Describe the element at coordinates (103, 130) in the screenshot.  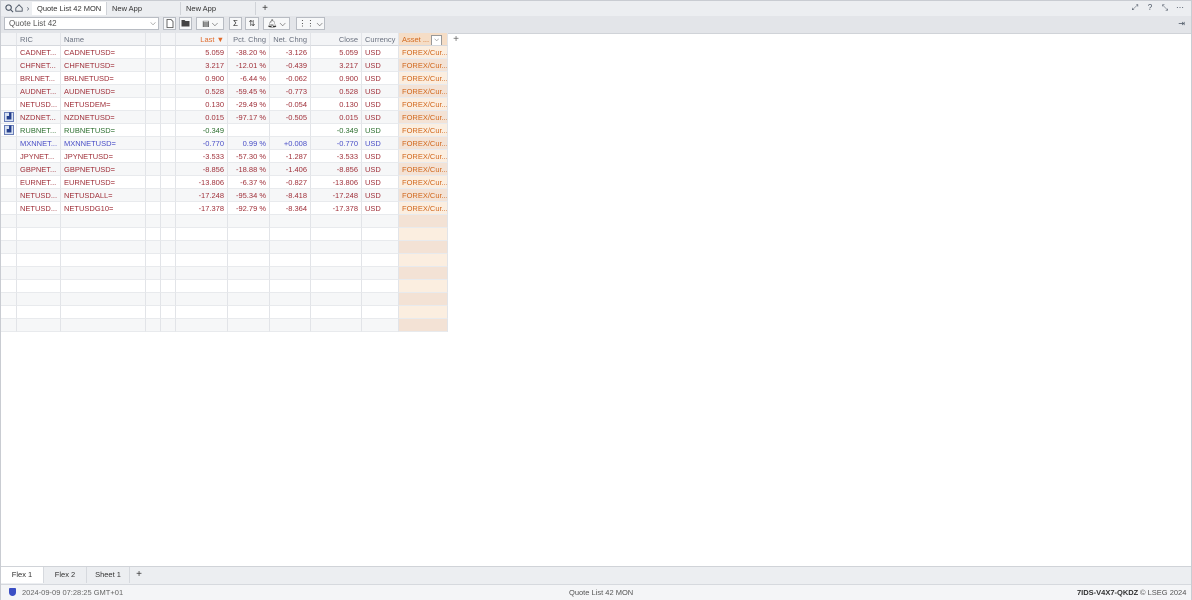
I see `name-cell: RUBNETUSD=` at that location.